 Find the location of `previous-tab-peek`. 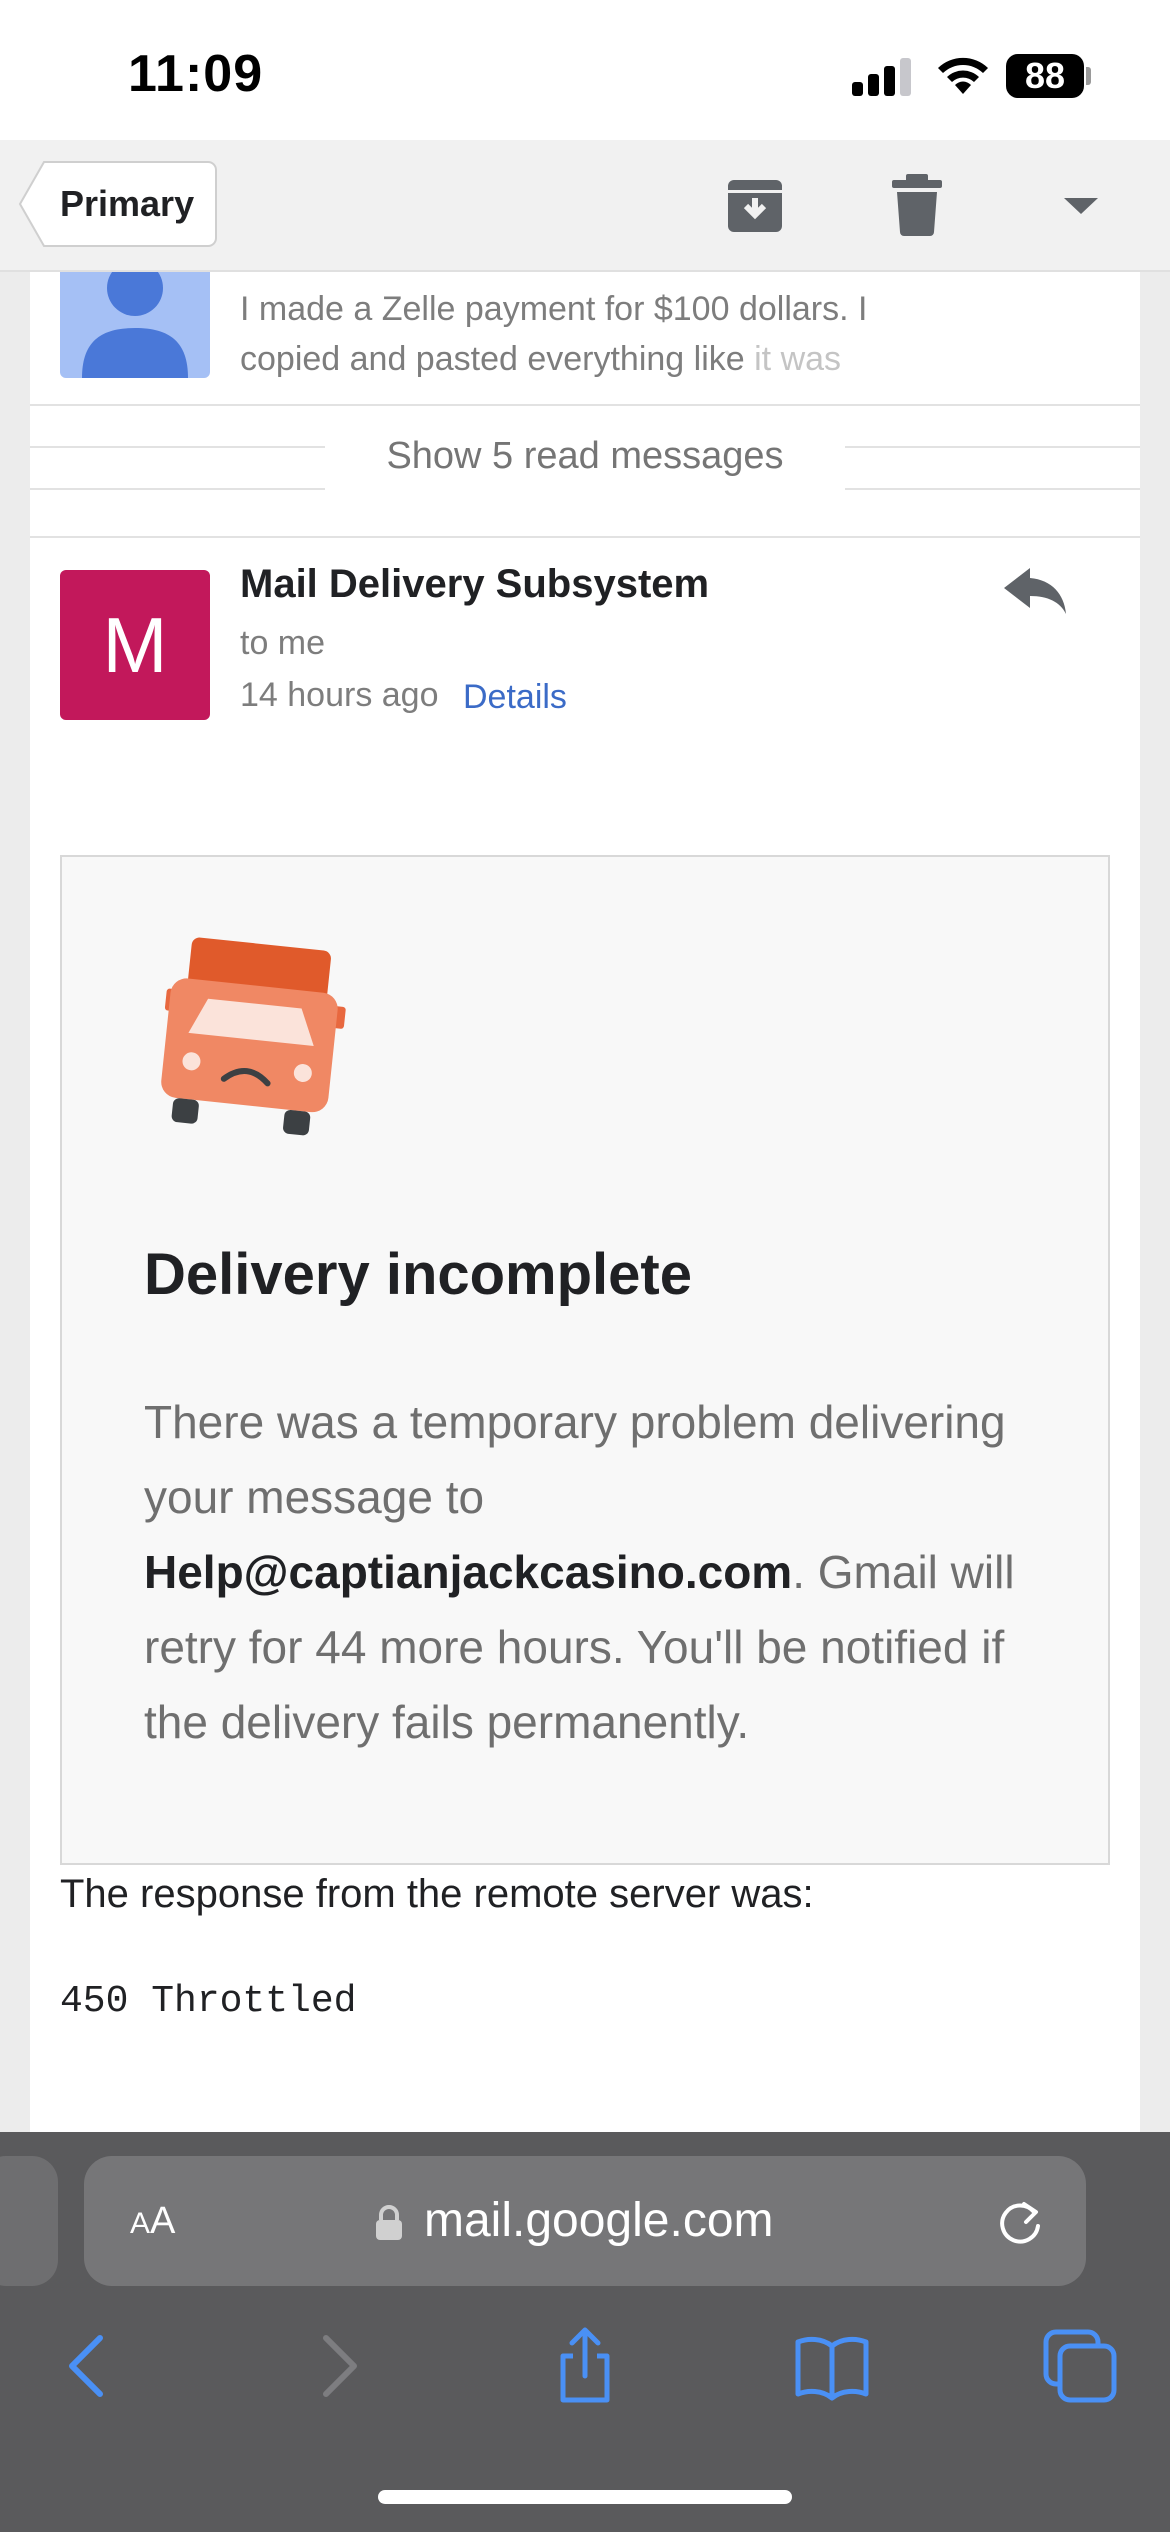

previous-tab-peek is located at coordinates (29, 2221).